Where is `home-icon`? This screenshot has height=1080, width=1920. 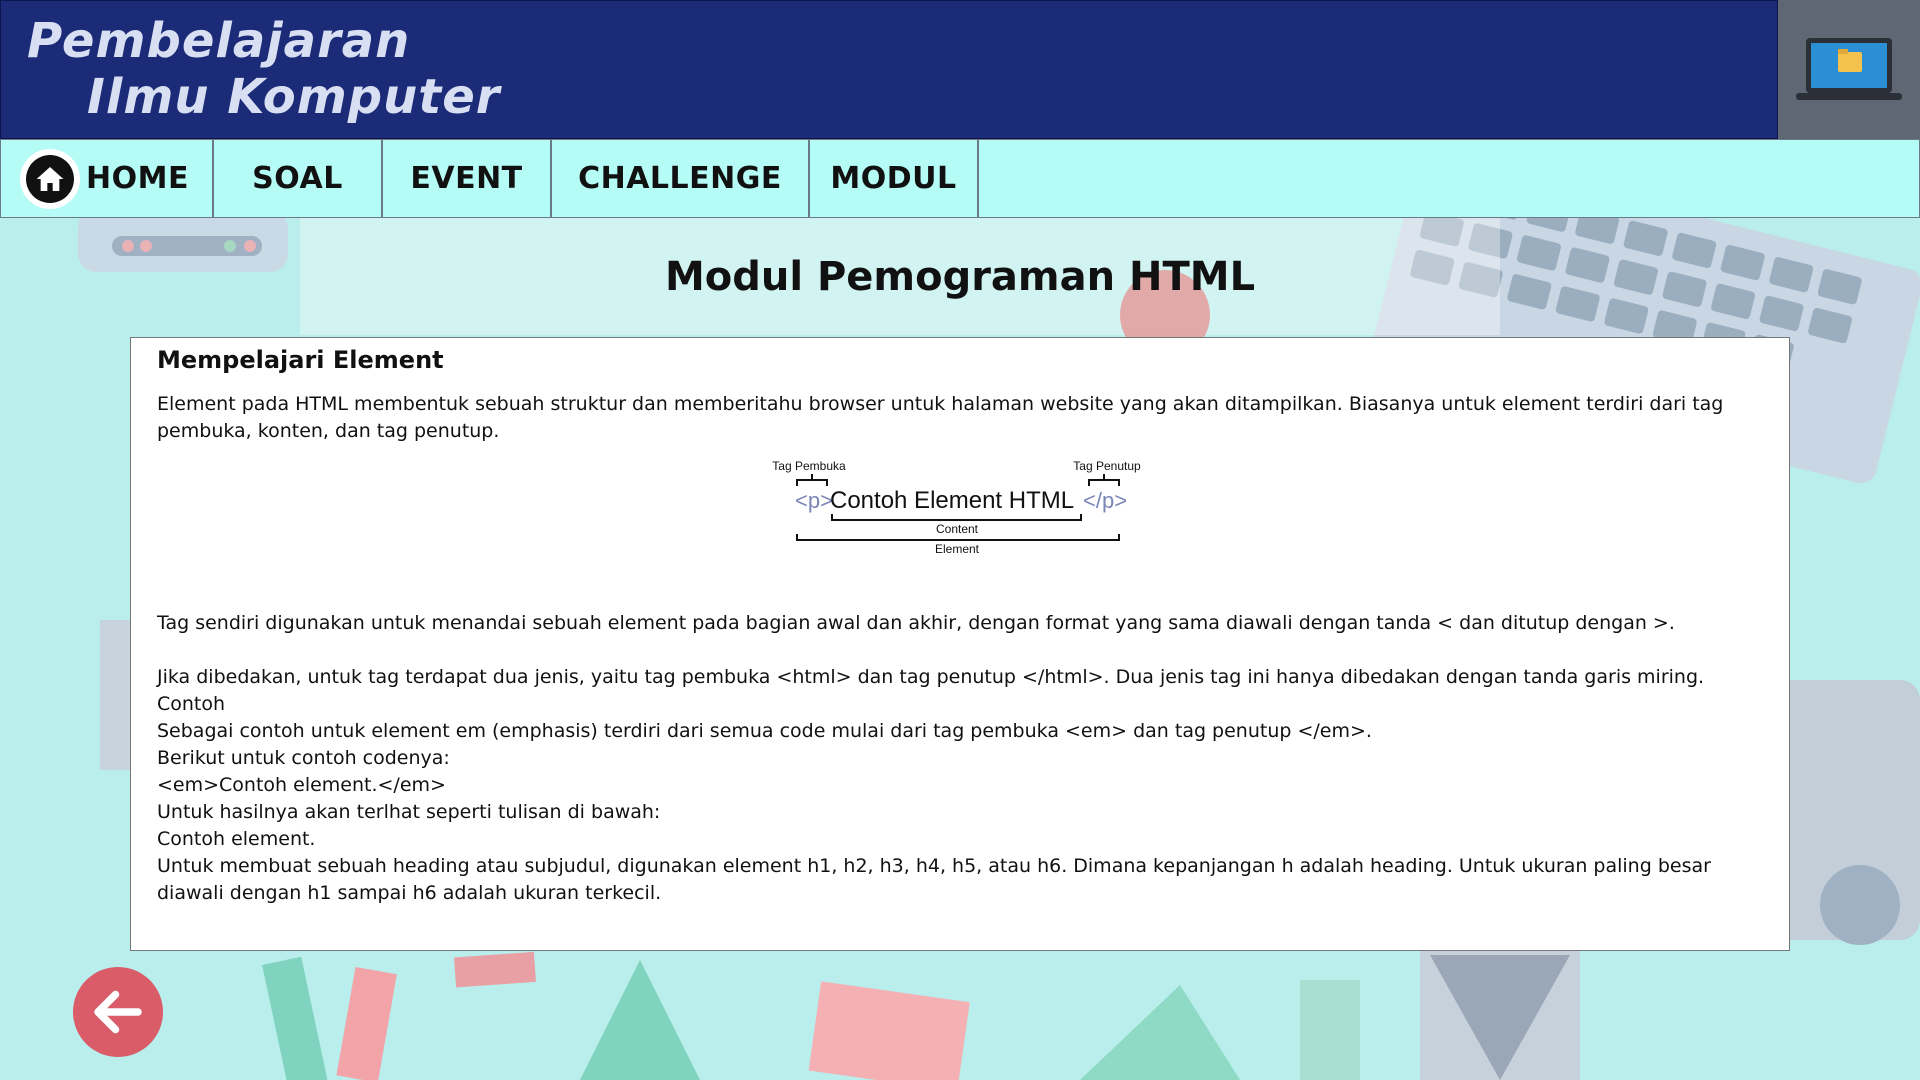
home-icon is located at coordinates (50, 179).